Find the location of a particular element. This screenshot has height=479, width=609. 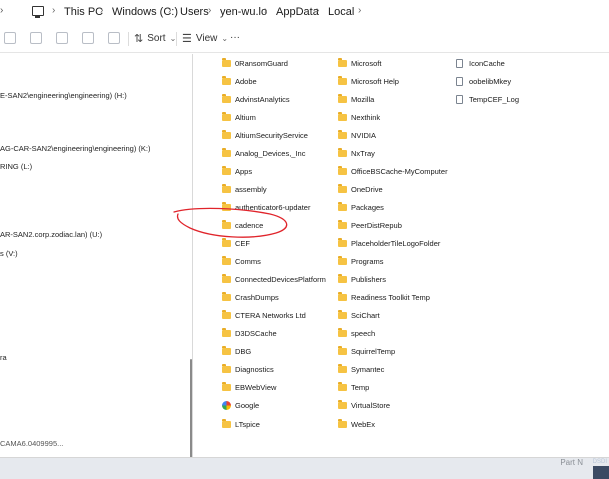

file-item-nxtray: NxTray is located at coordinates (356, 153).